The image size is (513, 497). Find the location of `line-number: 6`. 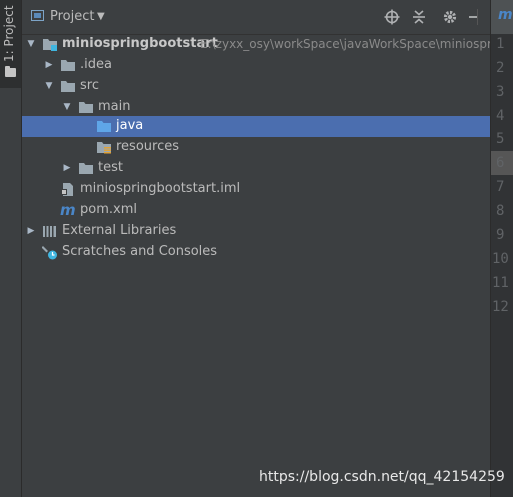

line-number: 6 is located at coordinates (500, 163).